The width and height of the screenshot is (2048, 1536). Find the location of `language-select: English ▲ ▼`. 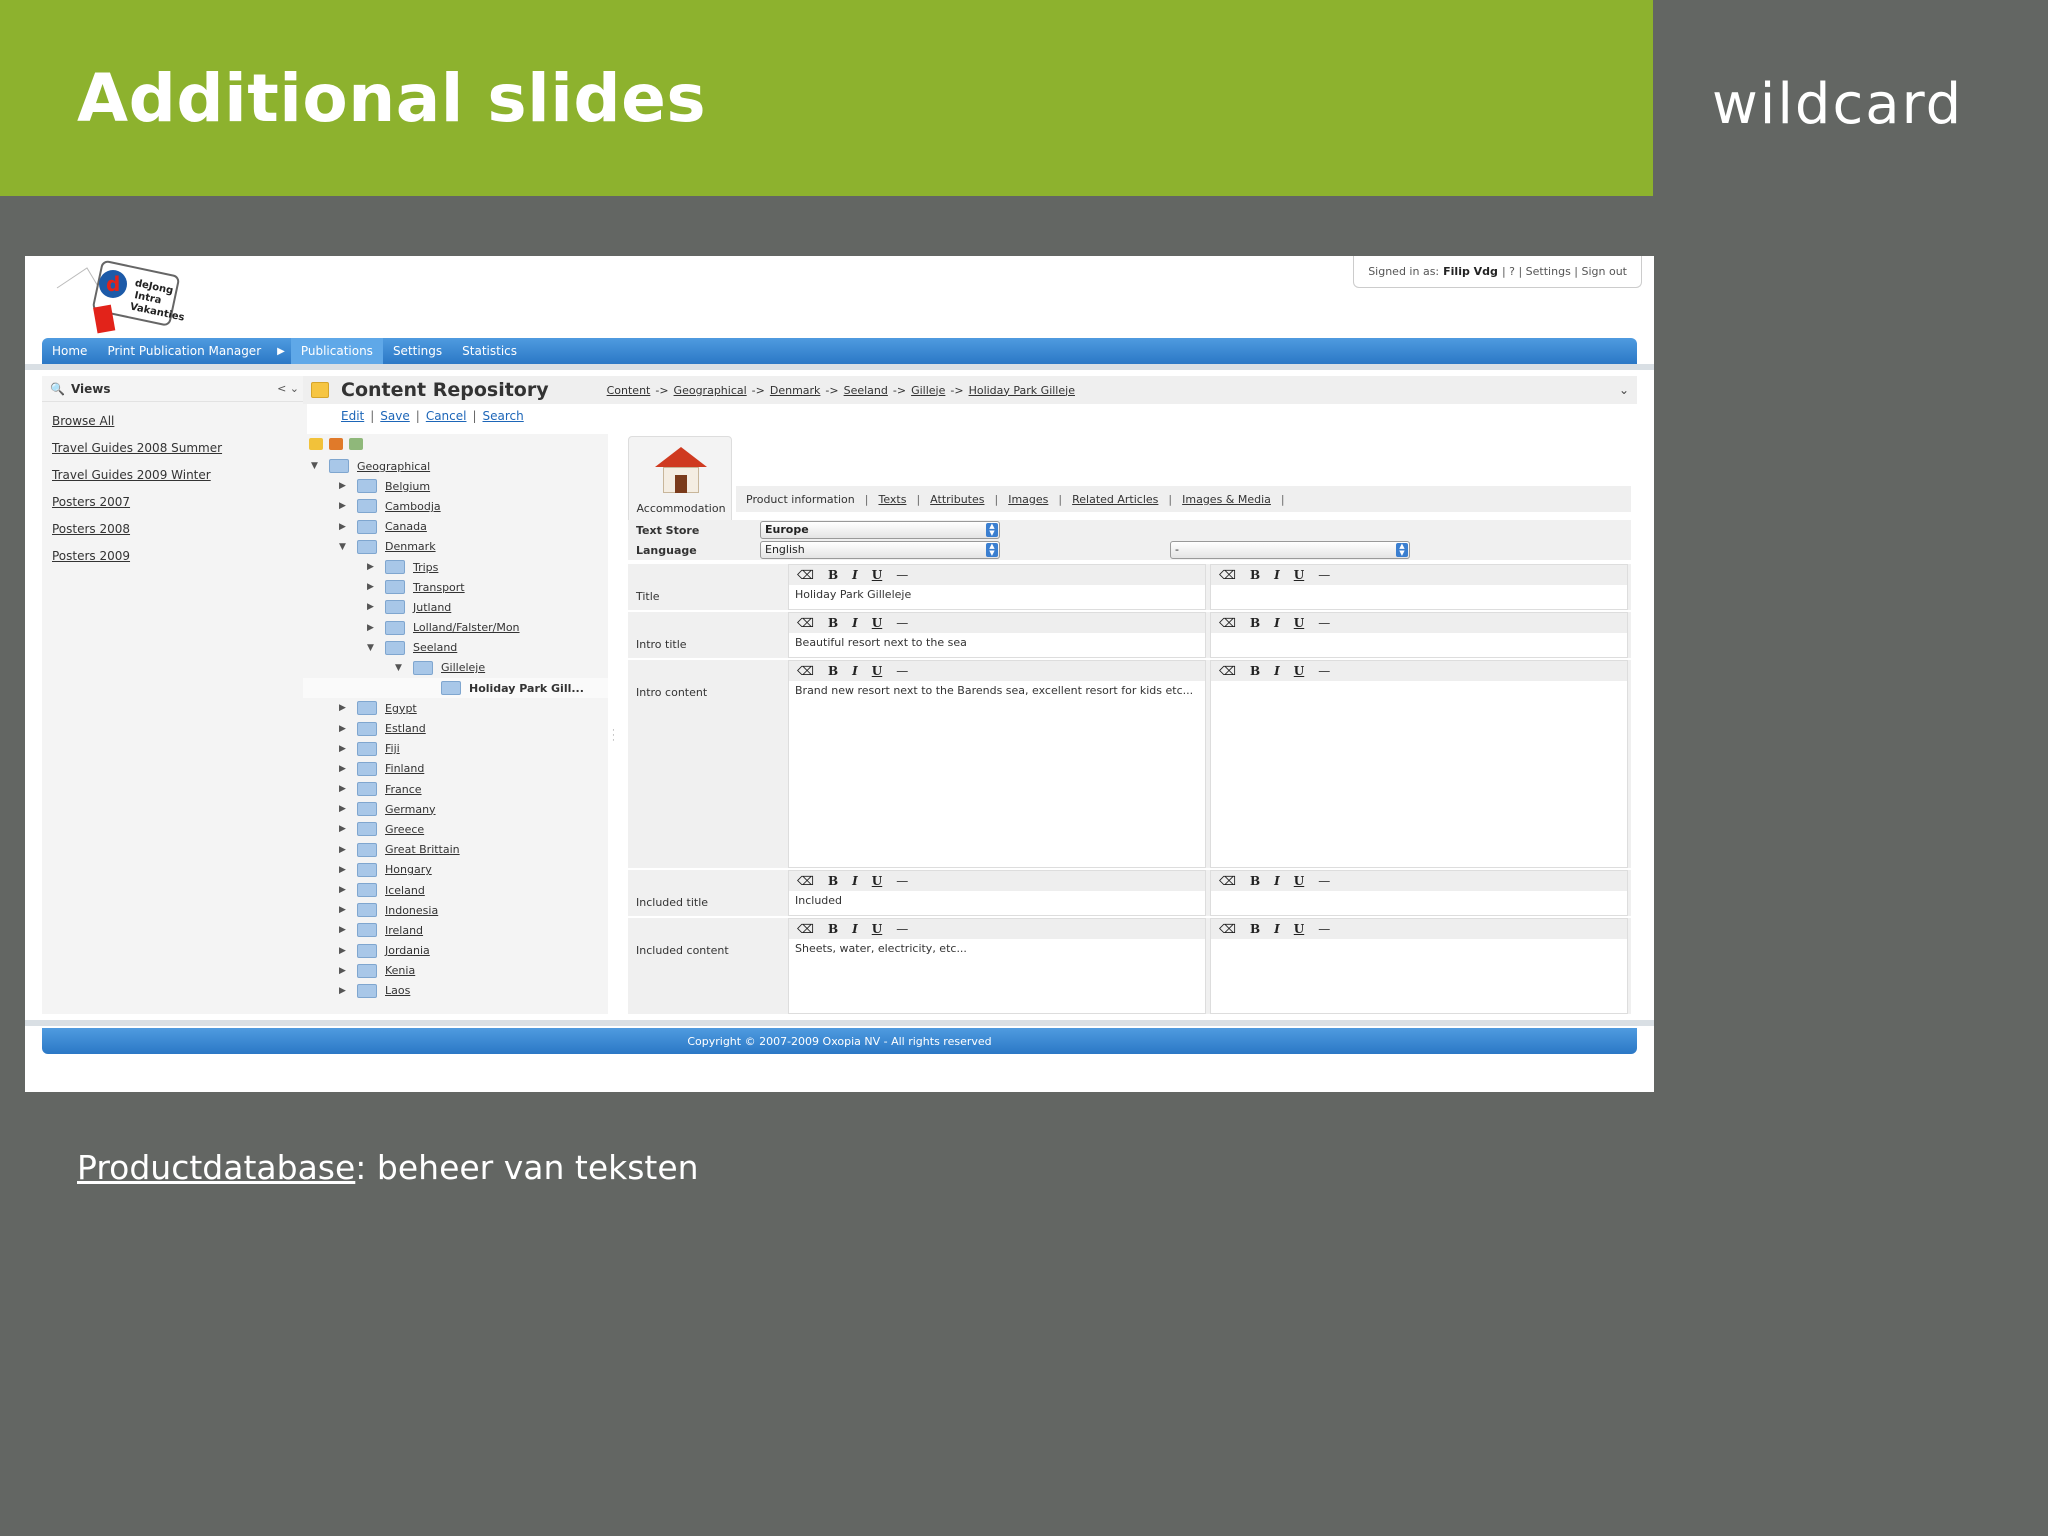

language-select: English ▲ ▼ is located at coordinates (880, 550).